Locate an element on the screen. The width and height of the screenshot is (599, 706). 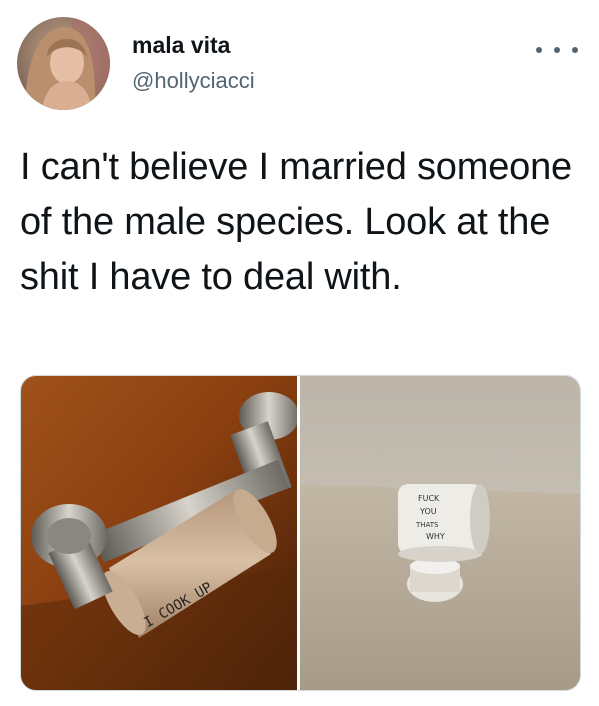
avatar-image is located at coordinates (63, 63).